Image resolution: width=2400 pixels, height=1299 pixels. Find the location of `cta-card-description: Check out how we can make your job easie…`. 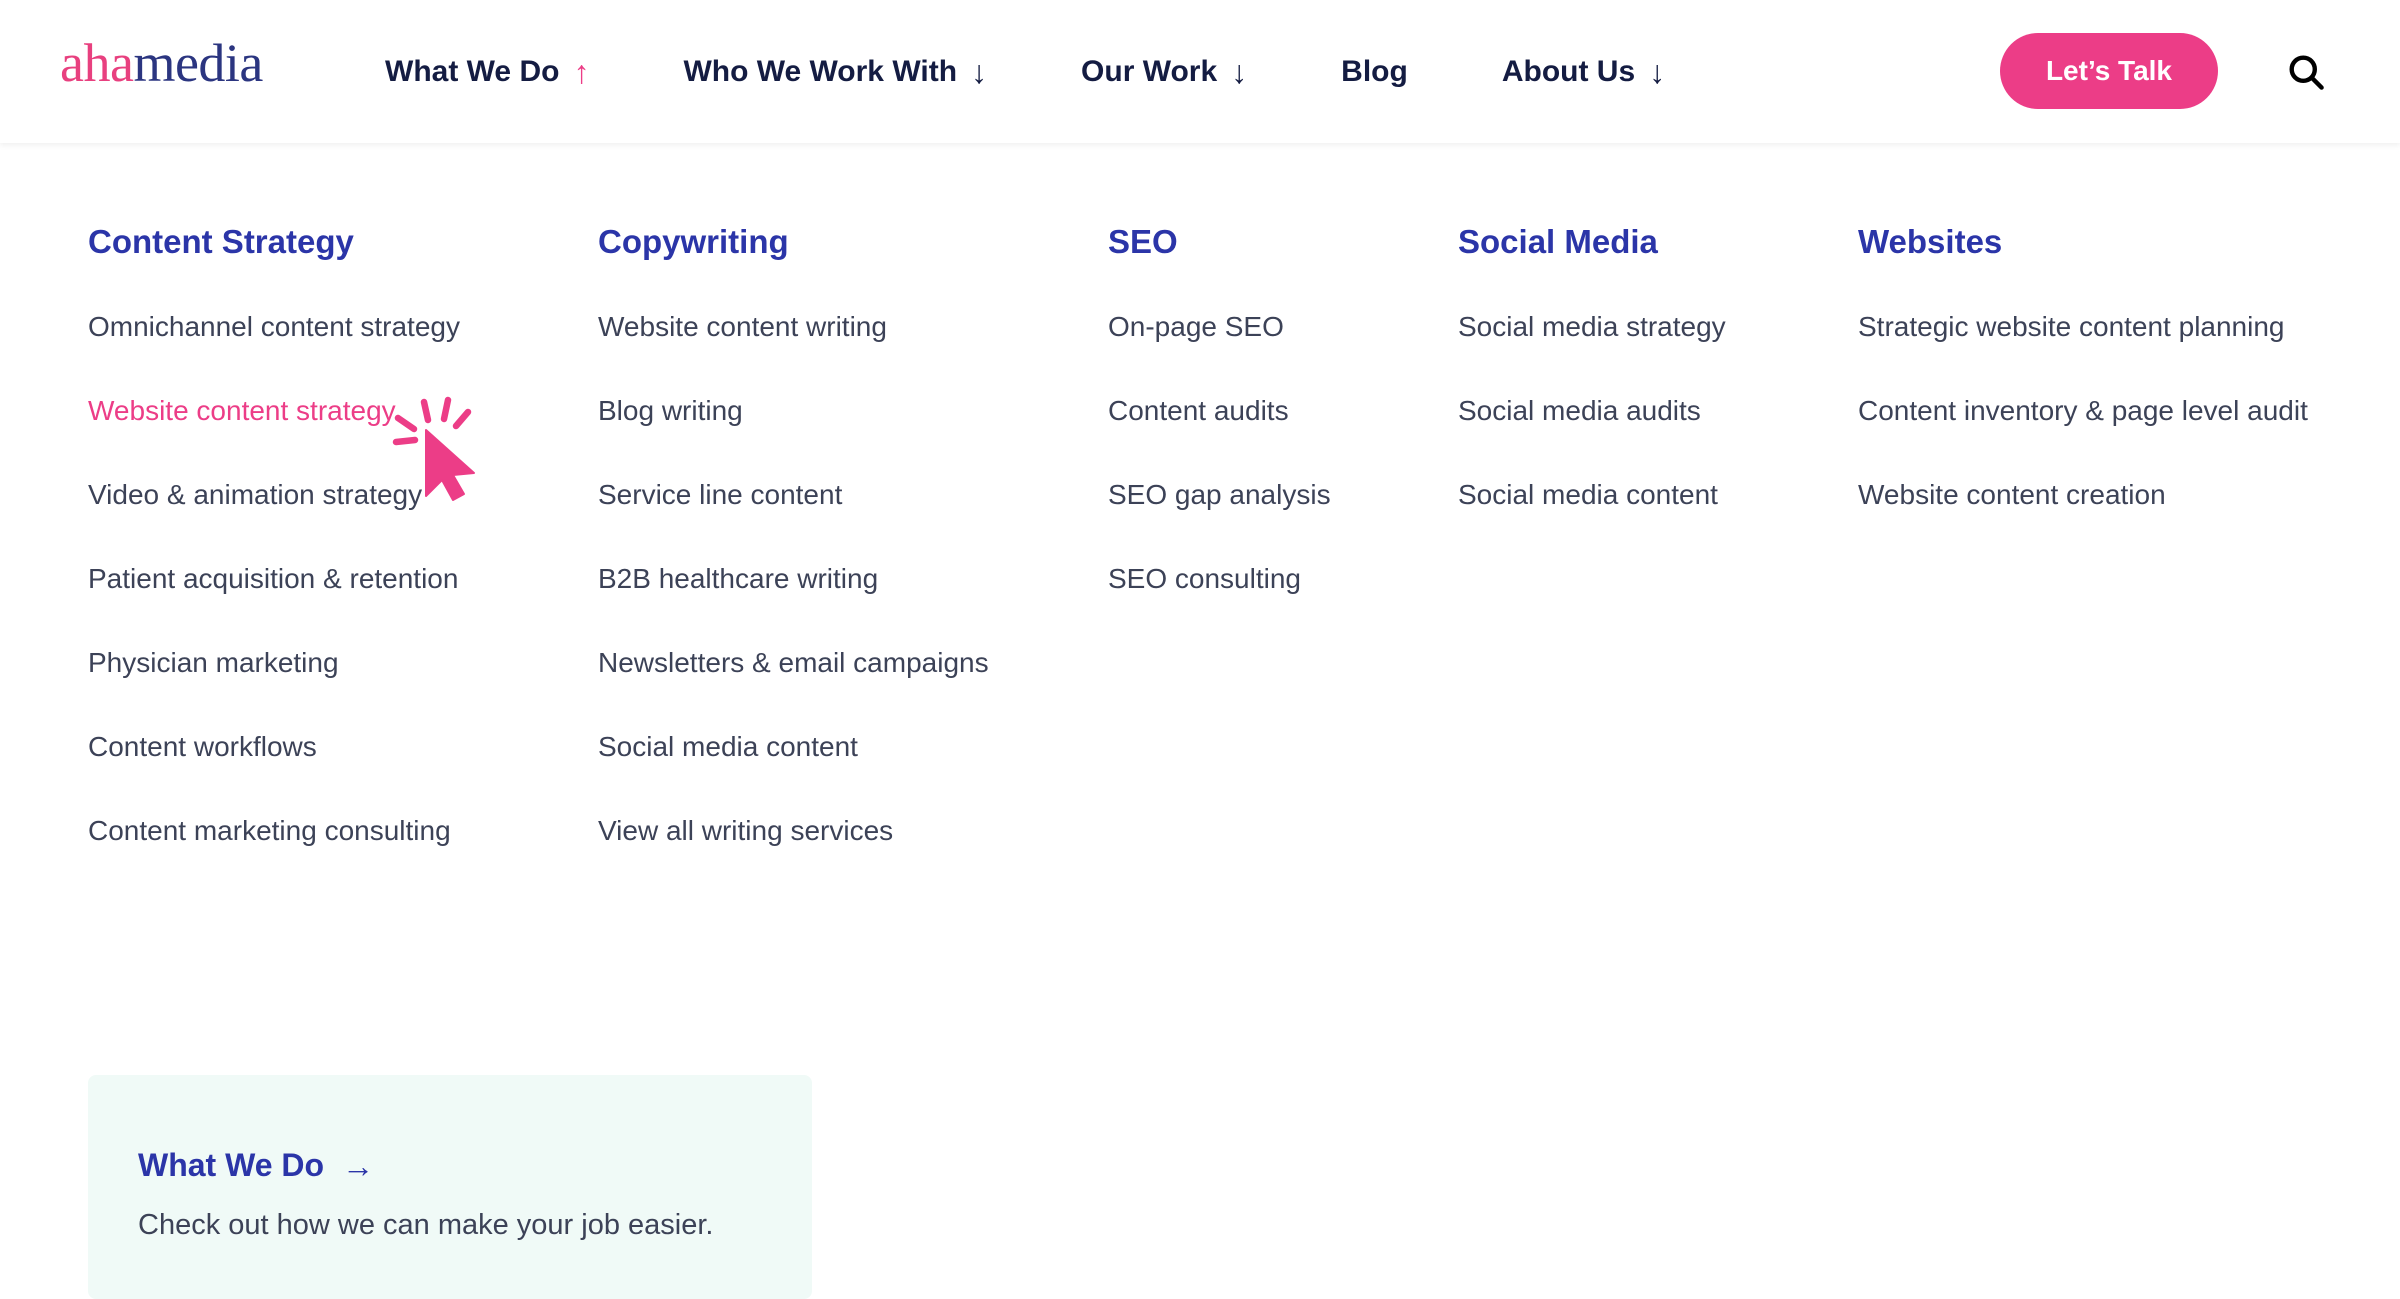

cta-card-description: Check out how we can make your job easie… is located at coordinates (426, 1225).